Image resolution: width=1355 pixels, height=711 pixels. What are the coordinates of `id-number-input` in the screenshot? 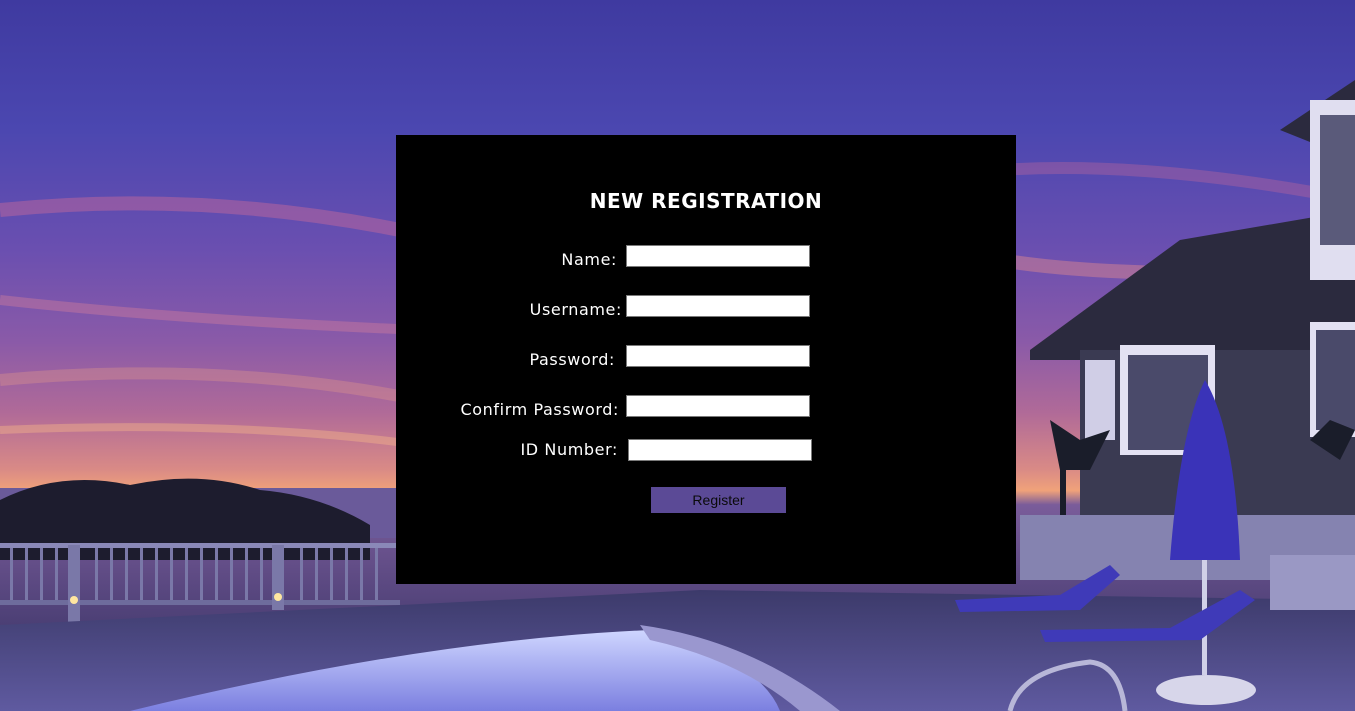 It's located at (720, 450).